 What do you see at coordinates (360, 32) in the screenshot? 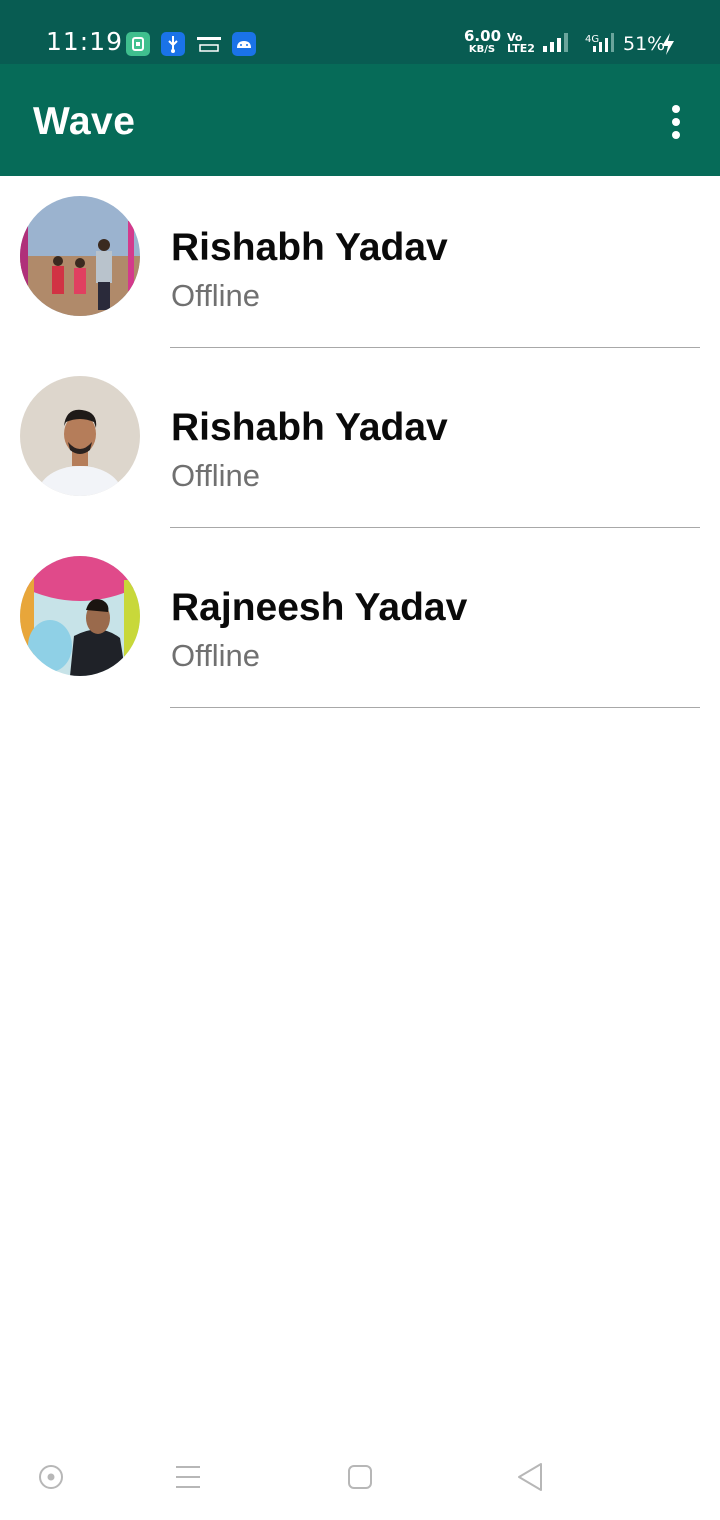
I see `status-bar: 11:19 6.00 KB/S Vo LTE2 4G 51%` at bounding box center [360, 32].